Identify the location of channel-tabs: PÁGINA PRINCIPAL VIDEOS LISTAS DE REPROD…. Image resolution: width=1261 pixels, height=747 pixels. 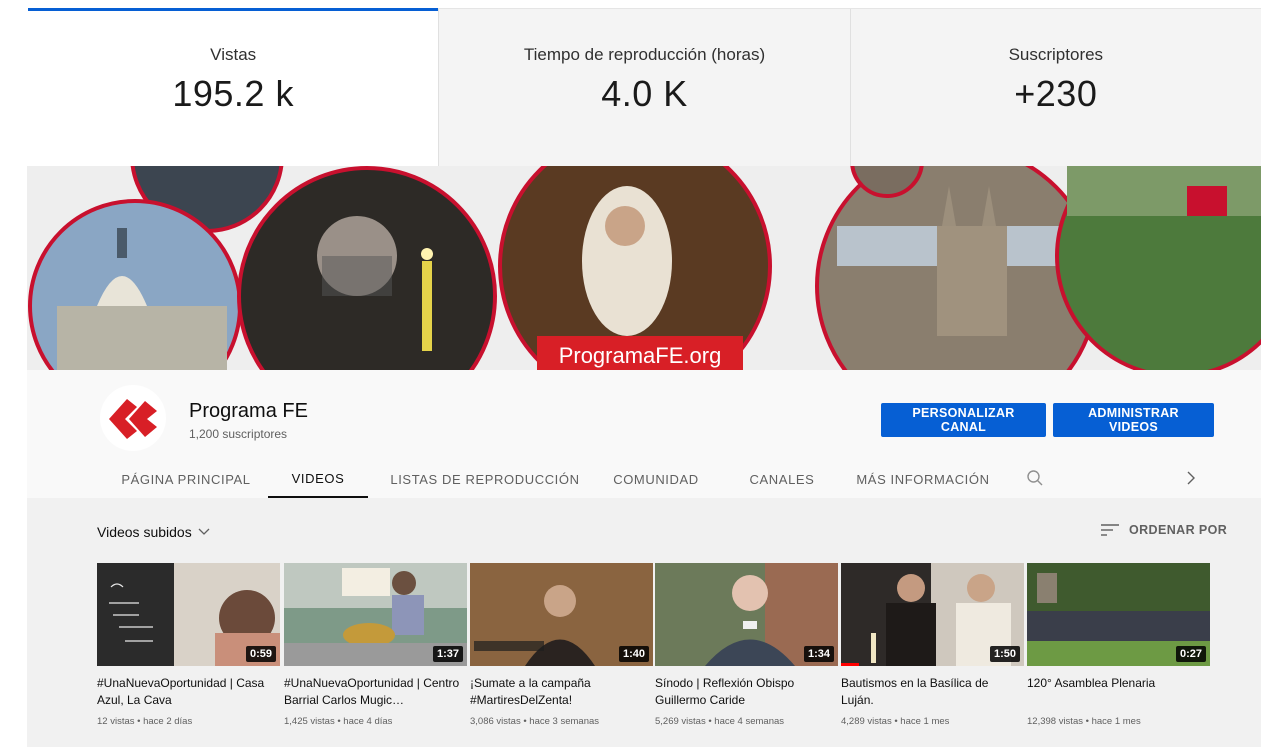
(660, 479).